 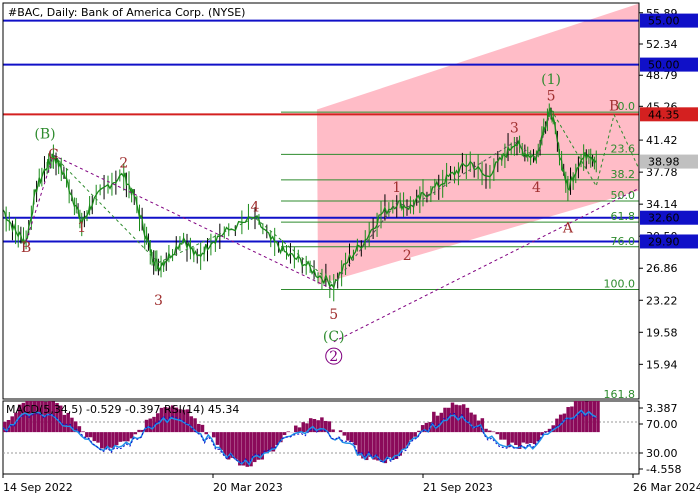 I want to click on fib-label-0: 0.0, so click(x=627, y=106).